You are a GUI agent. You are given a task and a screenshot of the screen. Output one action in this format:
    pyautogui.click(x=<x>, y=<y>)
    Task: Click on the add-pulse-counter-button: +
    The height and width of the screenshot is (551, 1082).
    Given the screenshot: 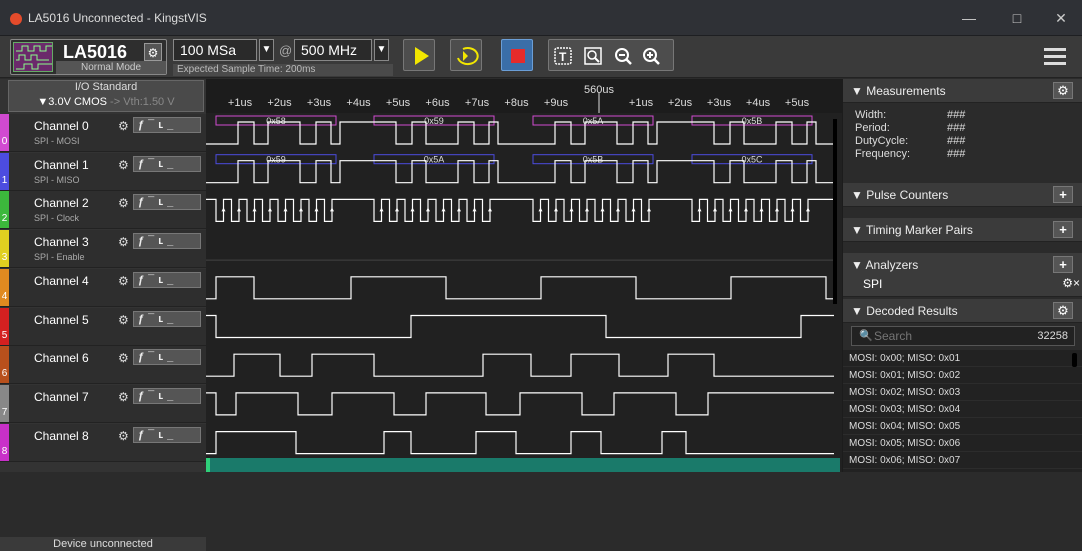 What is the action you would take?
    pyautogui.click(x=1063, y=194)
    